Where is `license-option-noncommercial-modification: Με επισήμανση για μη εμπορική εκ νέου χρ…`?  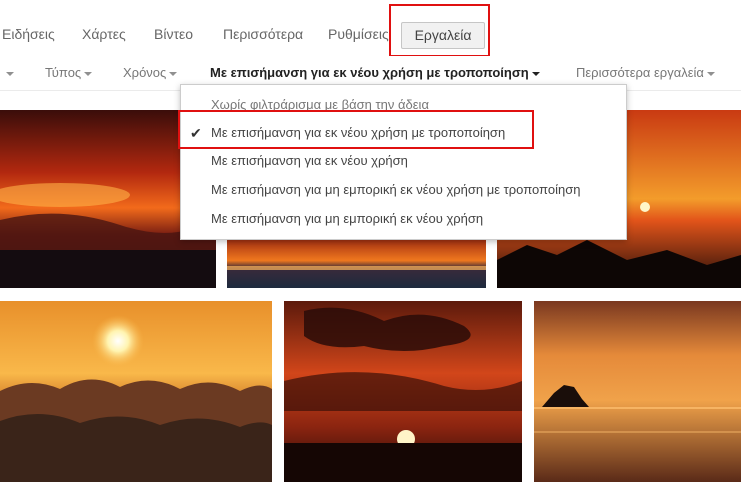
license-option-noncommercial-modification: Με επισήμανση για μη εμπορική εκ νέου χρ… is located at coordinates (403, 190).